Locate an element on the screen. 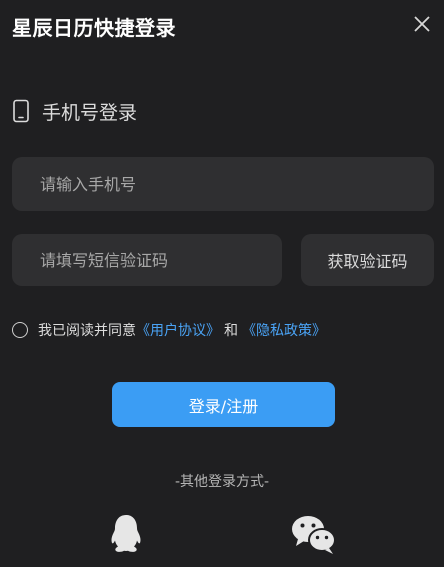  phone-field is located at coordinates (223, 184).